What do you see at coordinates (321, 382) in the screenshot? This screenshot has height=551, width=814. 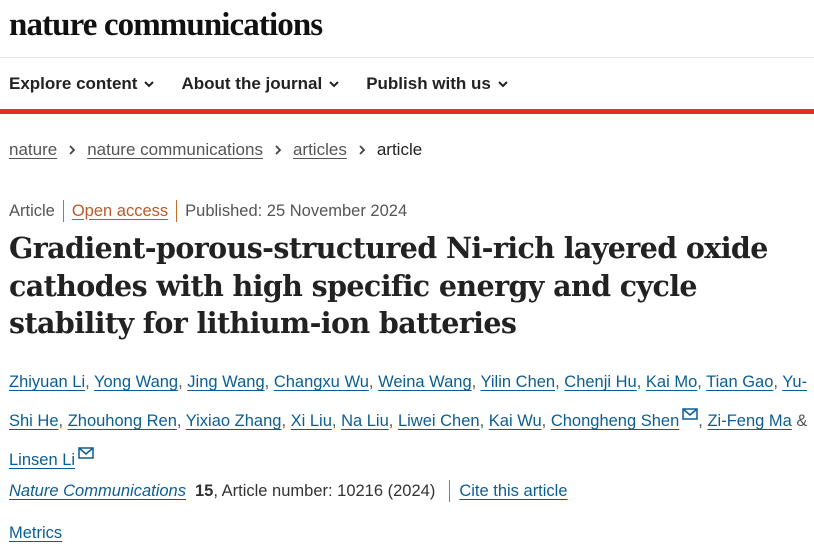 I see `author-link: Changxu Wu` at bounding box center [321, 382].